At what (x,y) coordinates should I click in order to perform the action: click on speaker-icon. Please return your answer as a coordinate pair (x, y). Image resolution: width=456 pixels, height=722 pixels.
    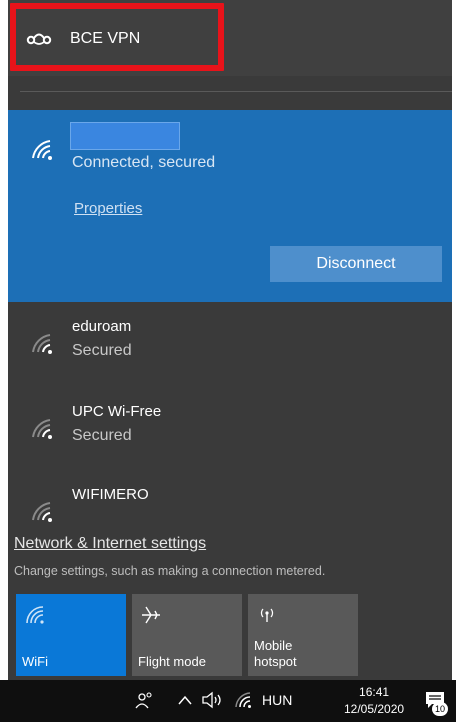
    Looking at the image, I should click on (213, 700).